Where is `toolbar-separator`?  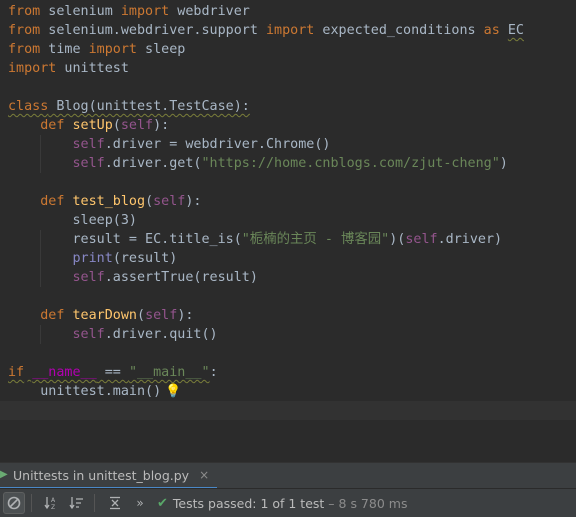 toolbar-separator is located at coordinates (94, 503).